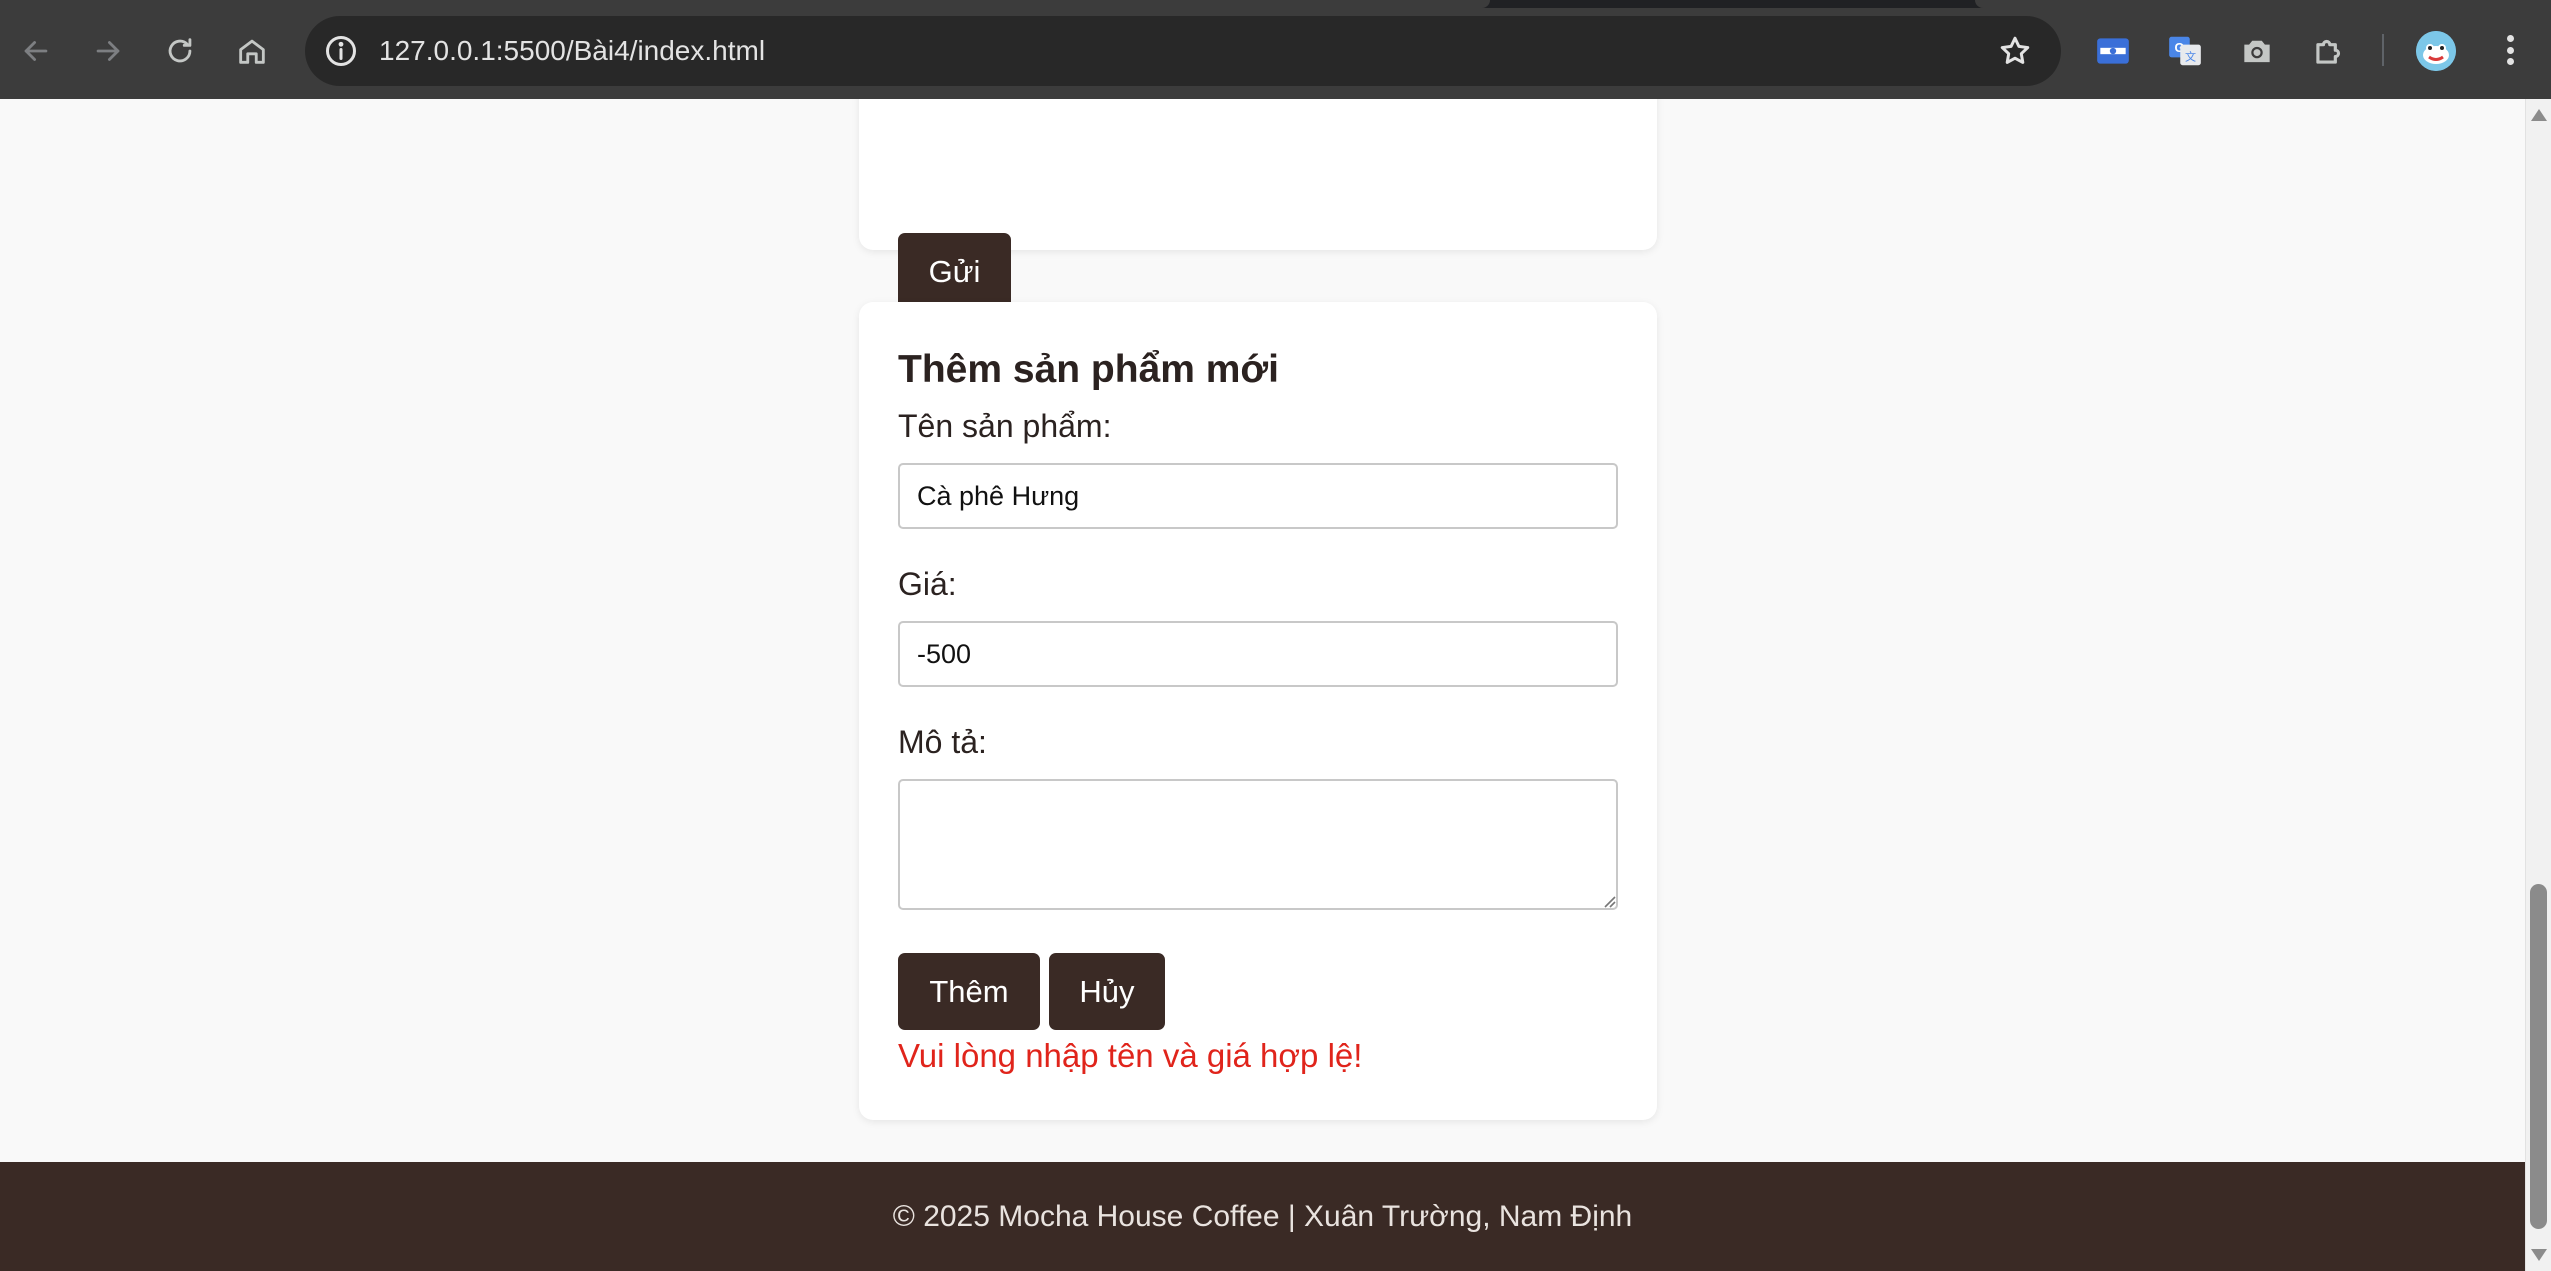 The height and width of the screenshot is (1271, 2551). What do you see at coordinates (2539, 1255) in the screenshot?
I see `scroll-down-arrow-icon` at bounding box center [2539, 1255].